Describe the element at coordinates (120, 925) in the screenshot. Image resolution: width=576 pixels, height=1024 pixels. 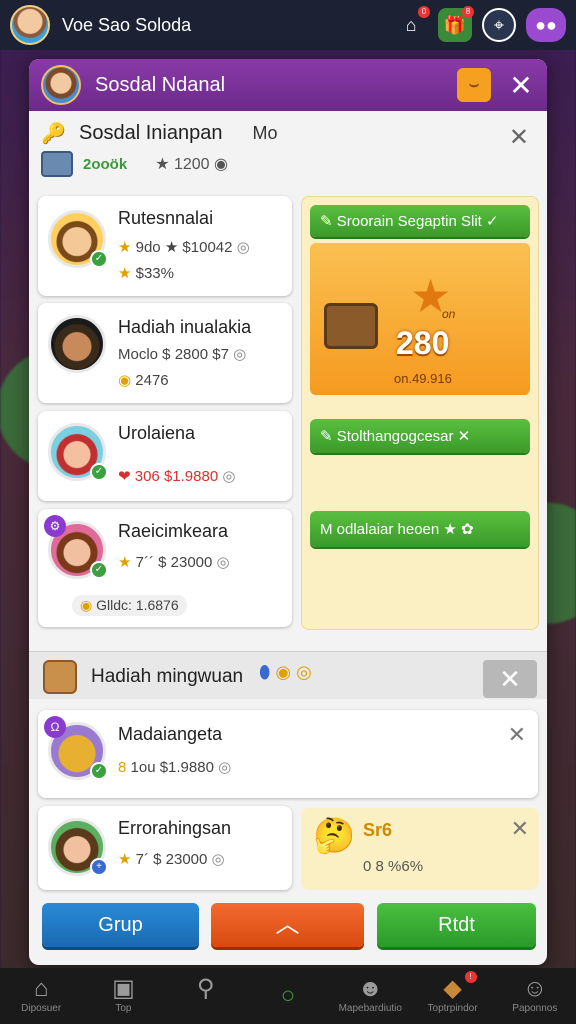
I see `group-button: Grup` at that location.